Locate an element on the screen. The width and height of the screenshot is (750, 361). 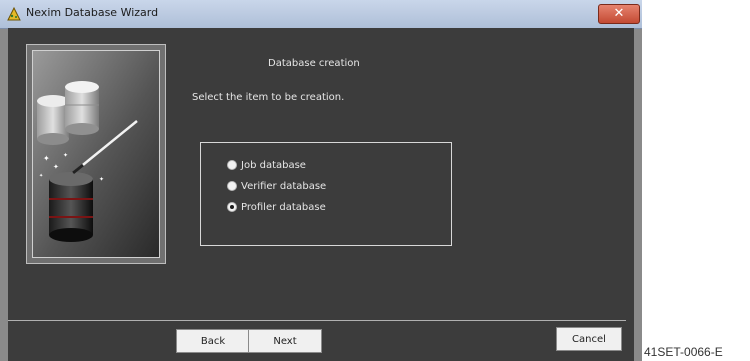
cancel-button: Cancel is located at coordinates (589, 339).